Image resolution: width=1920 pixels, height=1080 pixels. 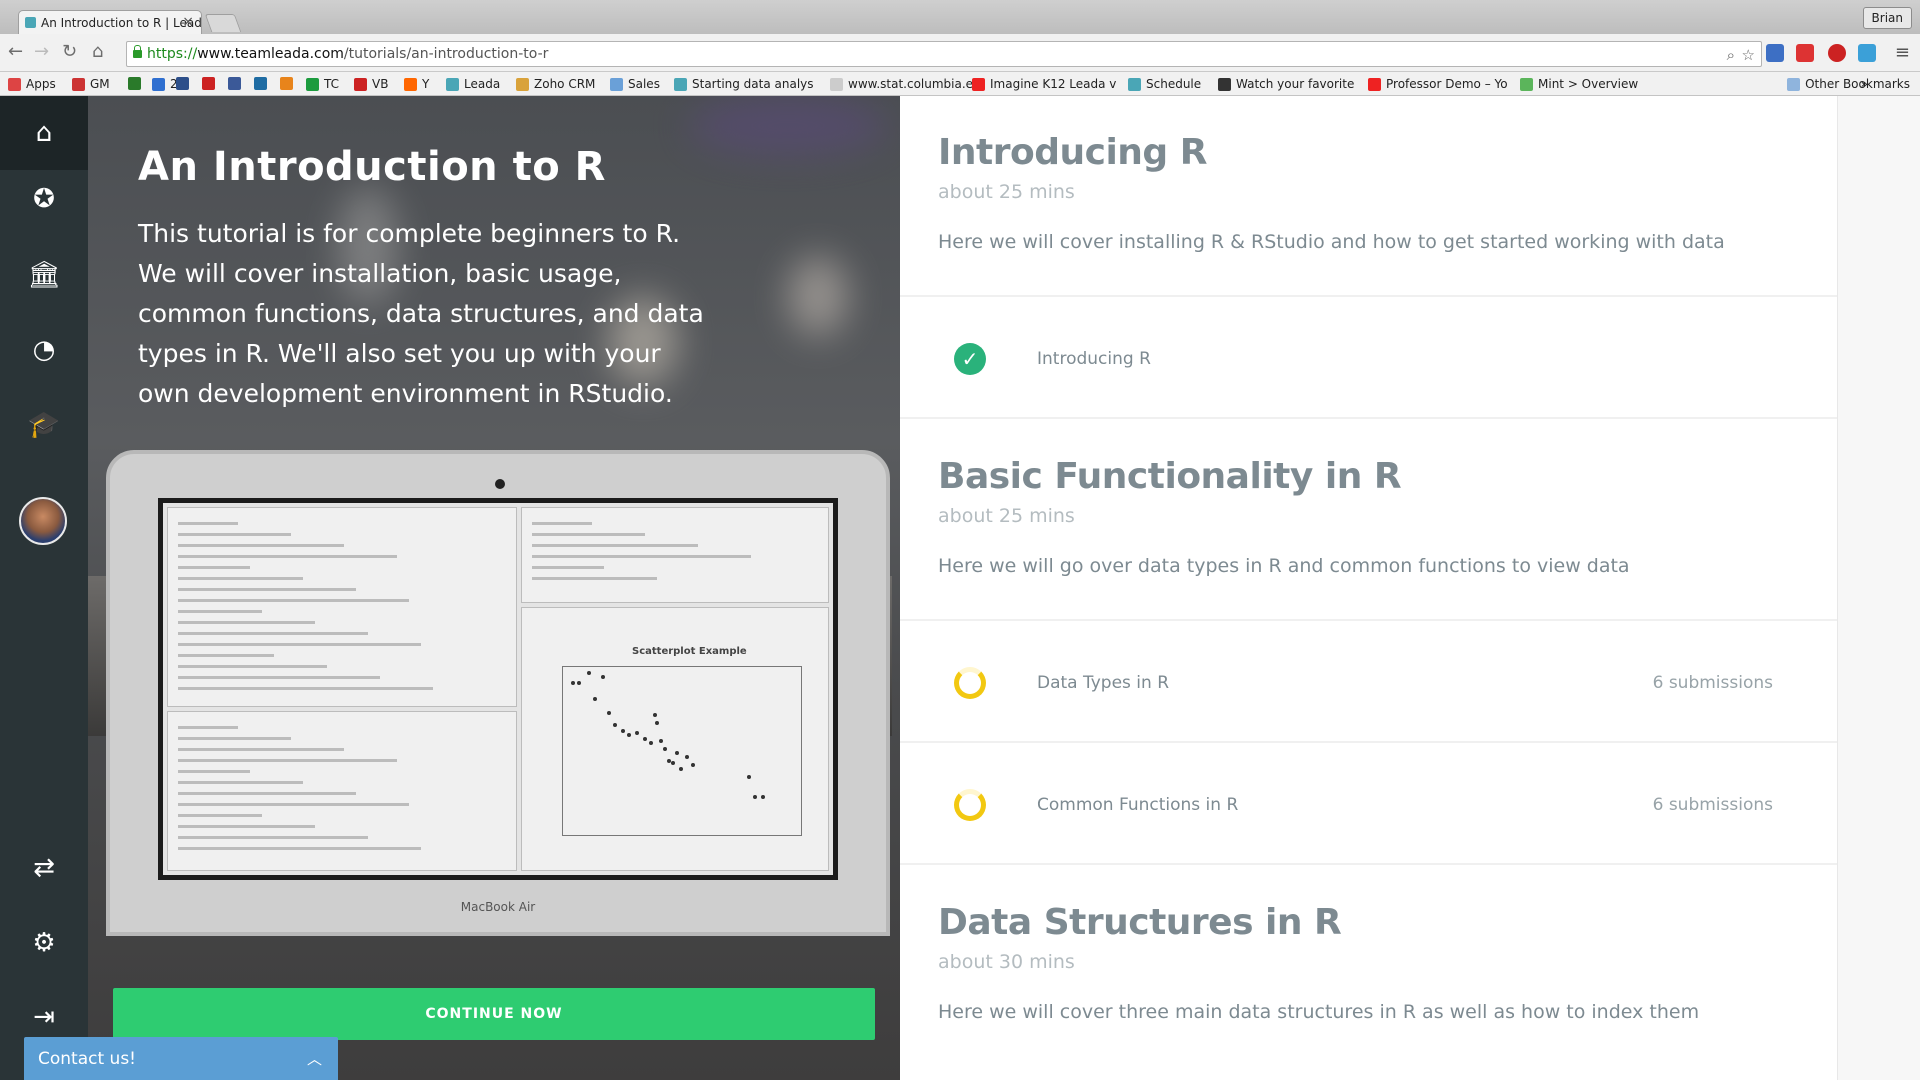 I want to click on menu-icon: ≡, so click(x=1902, y=52).